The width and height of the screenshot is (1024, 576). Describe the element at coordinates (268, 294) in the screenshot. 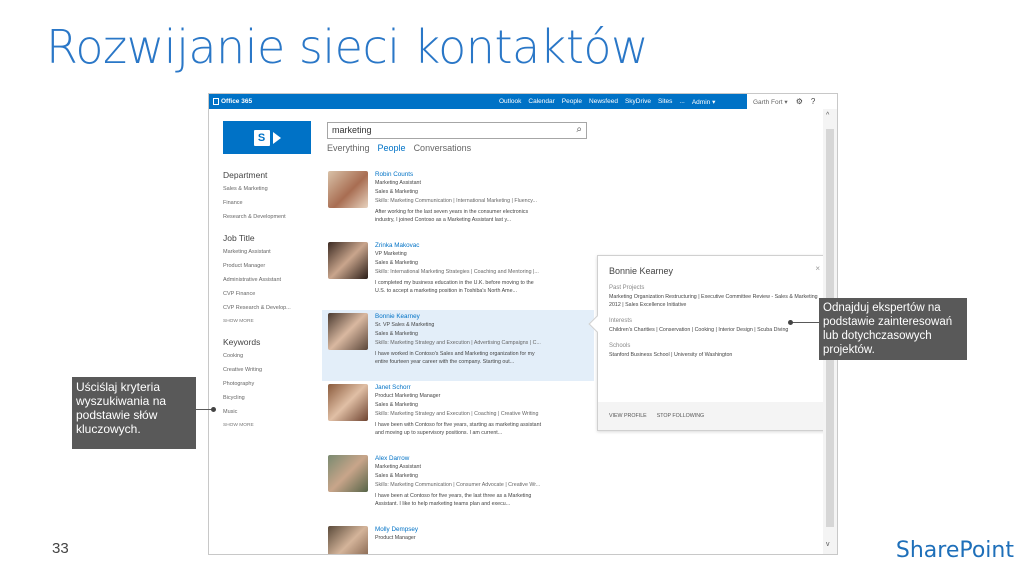

I see `refiner-item: CVP Finance` at that location.